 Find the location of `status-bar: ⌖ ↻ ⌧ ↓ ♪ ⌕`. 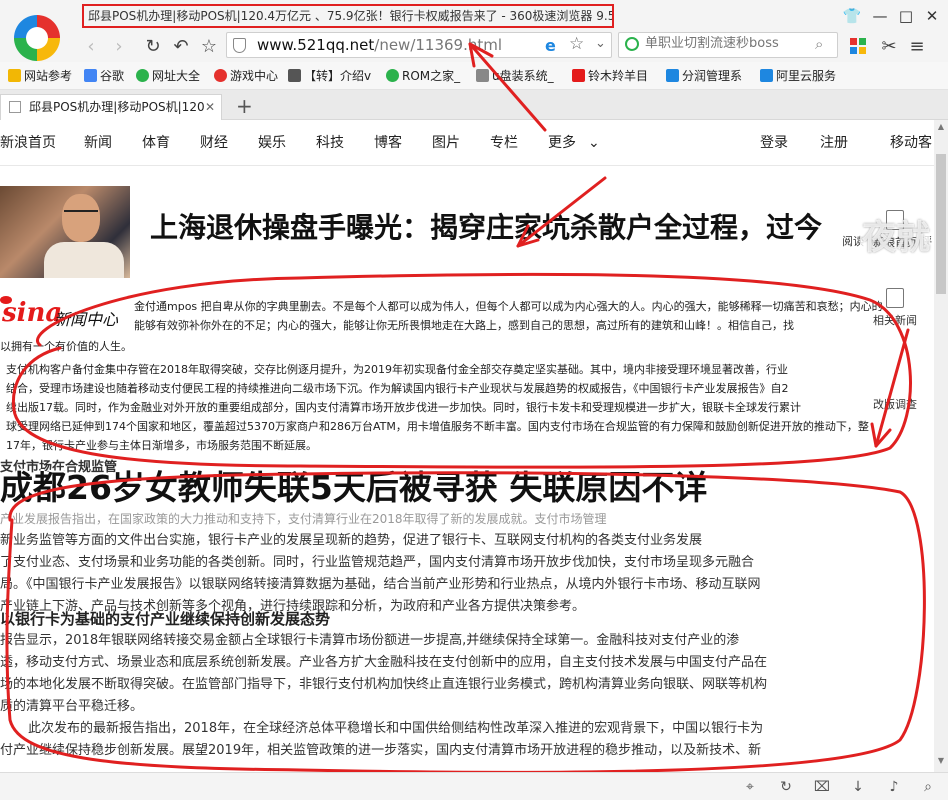

status-bar: ⌖ ↻ ⌧ ↓ ♪ ⌕ is located at coordinates (474, 786).